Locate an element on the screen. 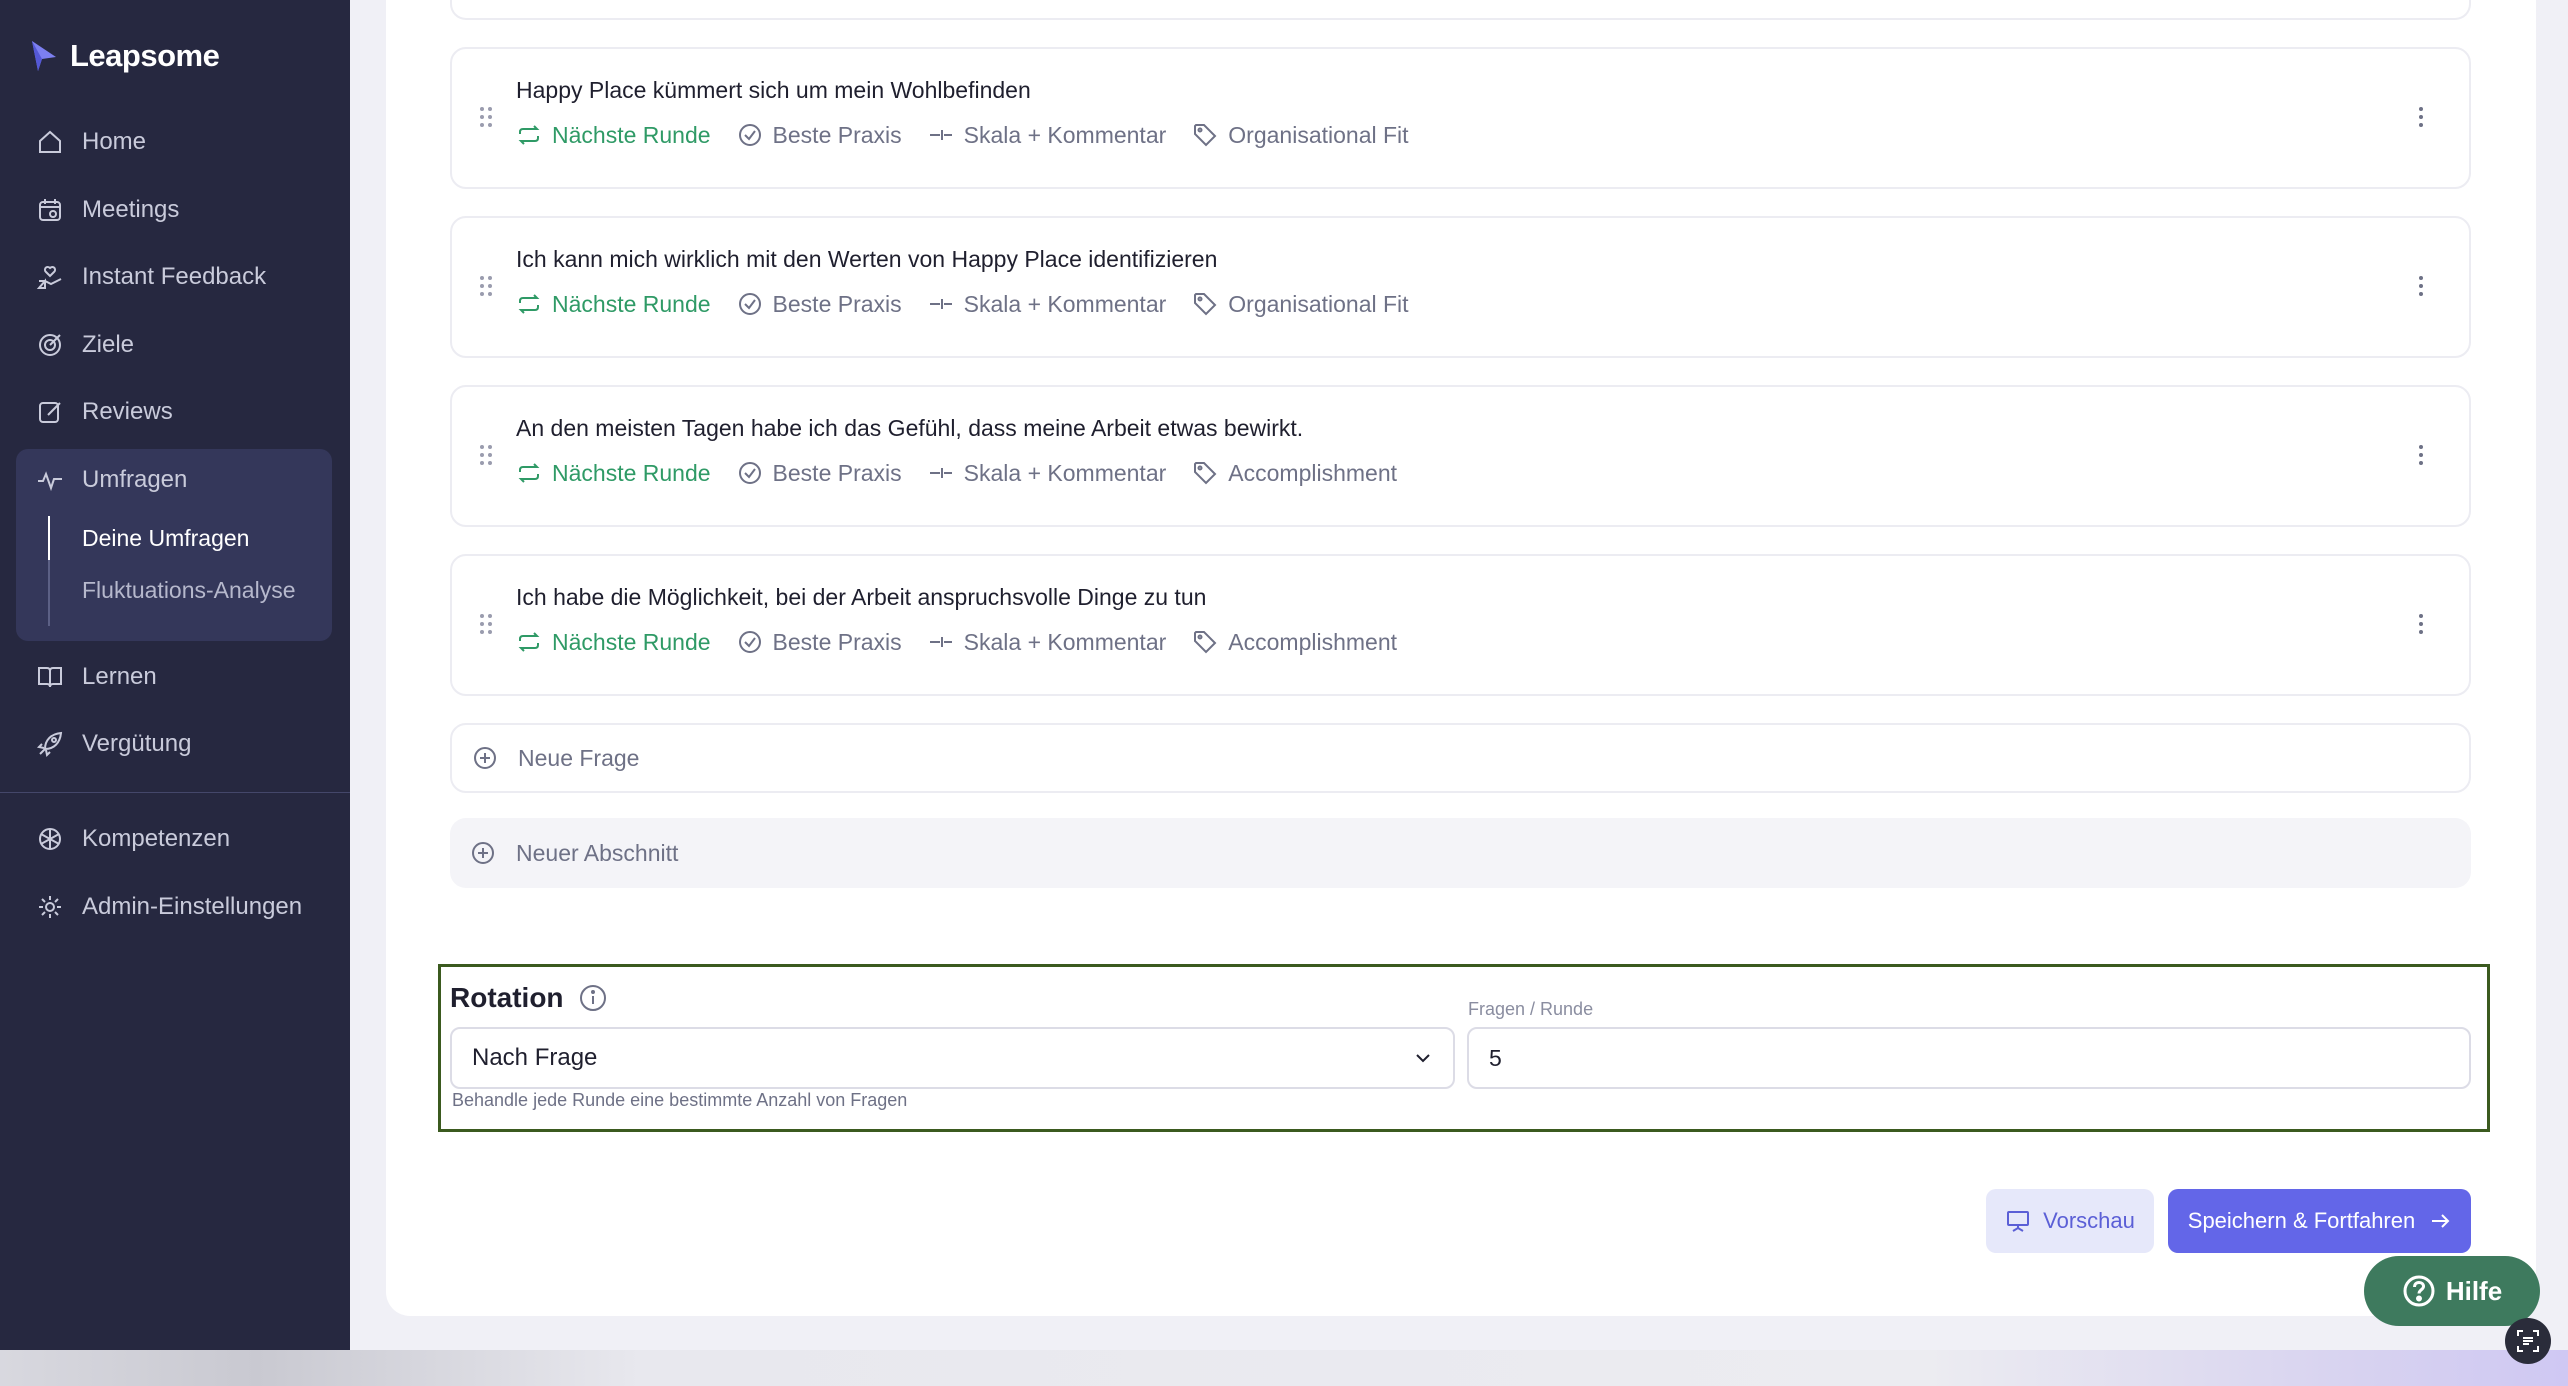  tag-label: Accomplishment is located at coordinates (1313, 472).